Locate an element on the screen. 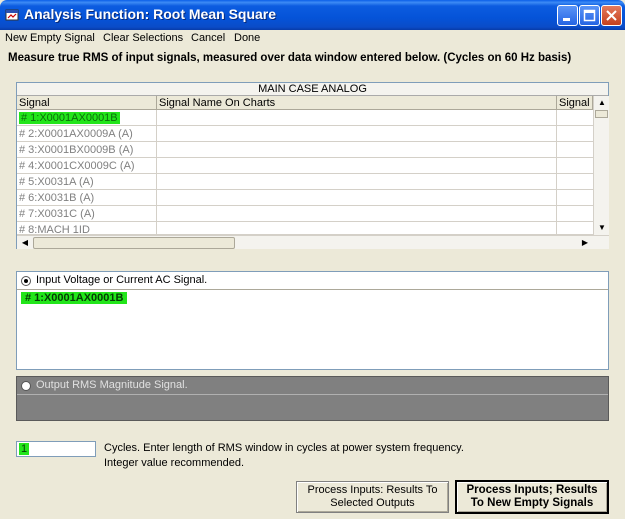 This screenshot has width=625, height=519. table-row: # 8:MACH 1ID is located at coordinates (305, 228).